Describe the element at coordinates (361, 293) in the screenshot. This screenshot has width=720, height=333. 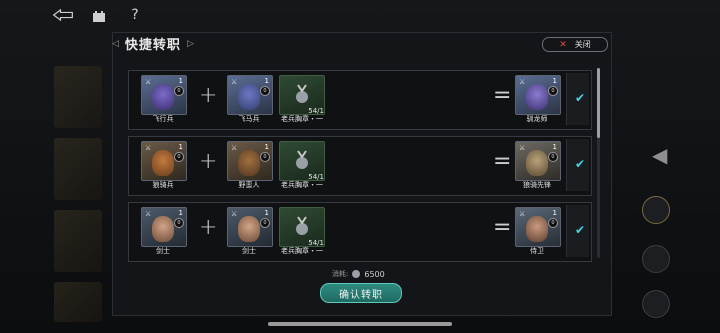
I see `confirm-promotion-button: 确认转职` at that location.